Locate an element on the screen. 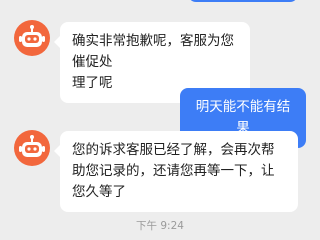 Image resolution: width=320 pixels, height=240 pixels. previous-user-bubble-edge is located at coordinates (243, 1).